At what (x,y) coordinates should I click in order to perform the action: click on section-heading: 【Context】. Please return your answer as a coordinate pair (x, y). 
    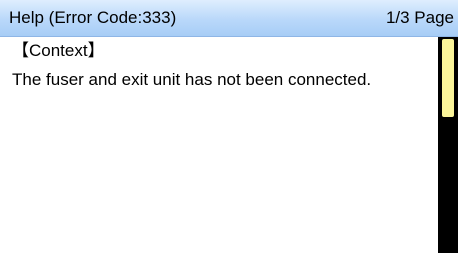
    Looking at the image, I should click on (58, 50).